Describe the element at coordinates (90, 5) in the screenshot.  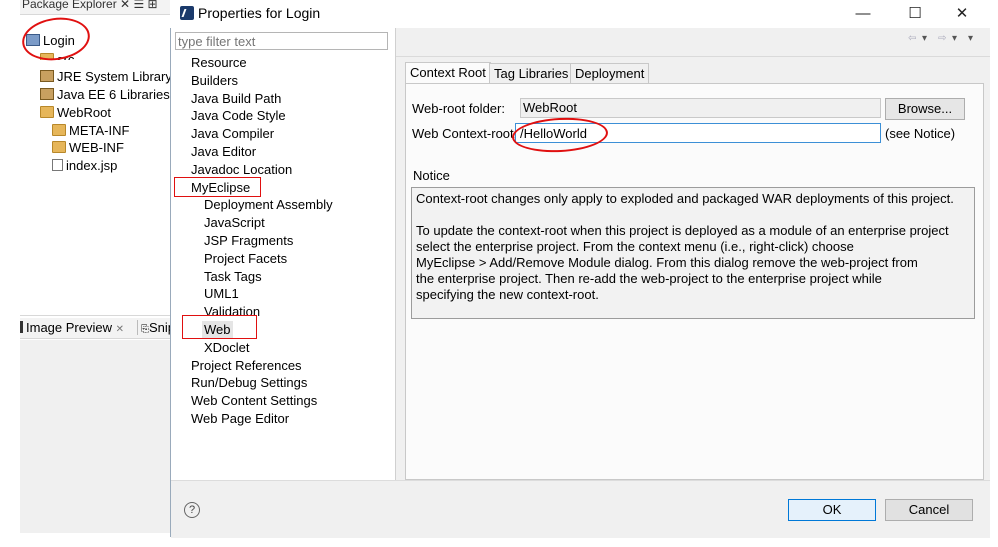
I see `package-explorer-tab-label: Package Explorer ✕ ☰ ⊞` at that location.